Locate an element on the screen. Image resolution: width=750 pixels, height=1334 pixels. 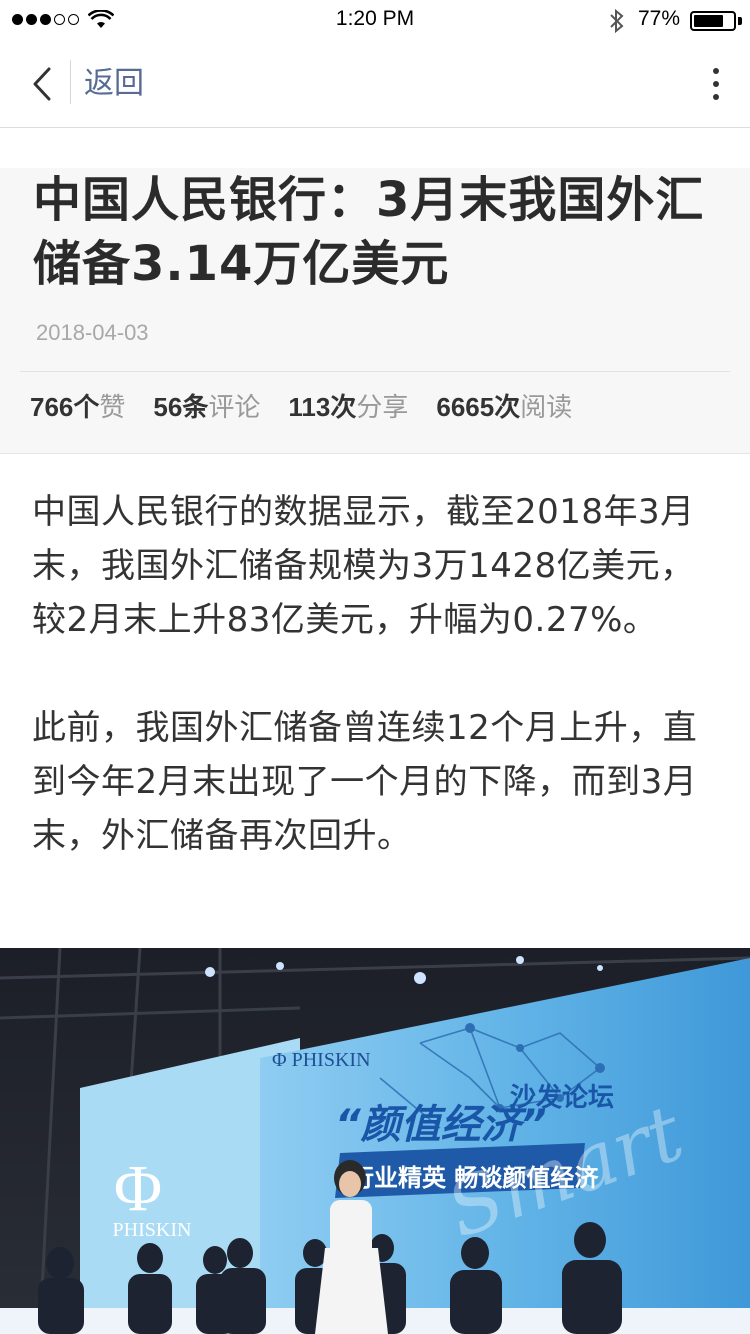
back-button is located at coordinates (42, 84).